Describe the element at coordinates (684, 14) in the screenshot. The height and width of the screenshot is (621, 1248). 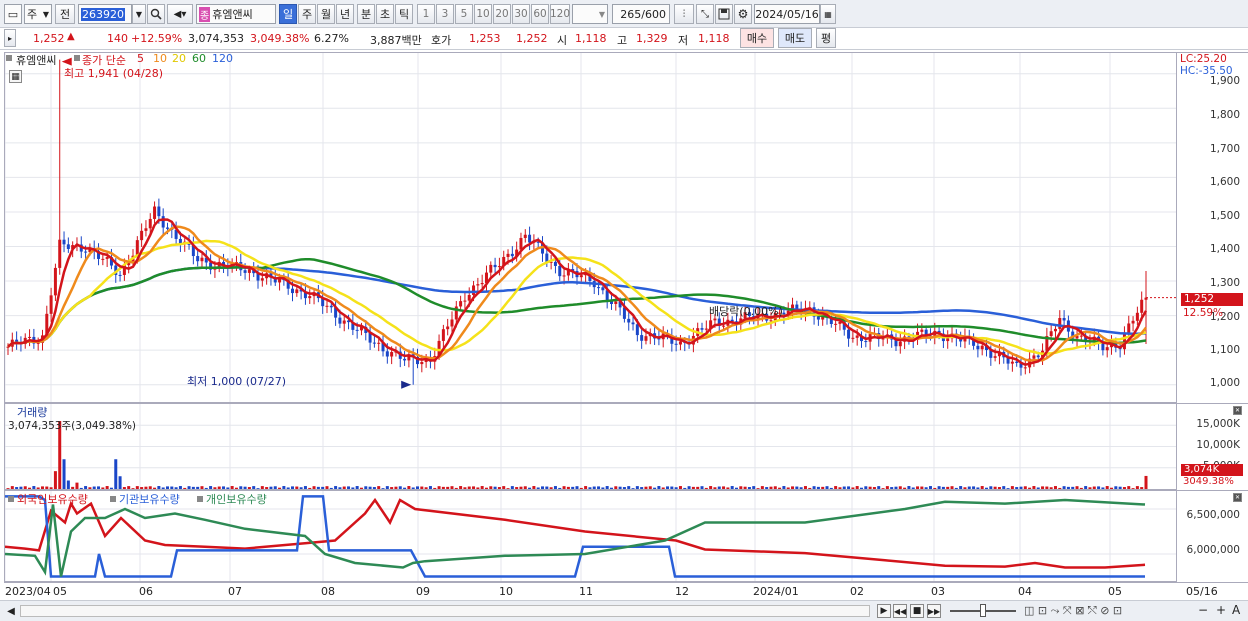
I see `chart-type-icon: ⫶` at that location.